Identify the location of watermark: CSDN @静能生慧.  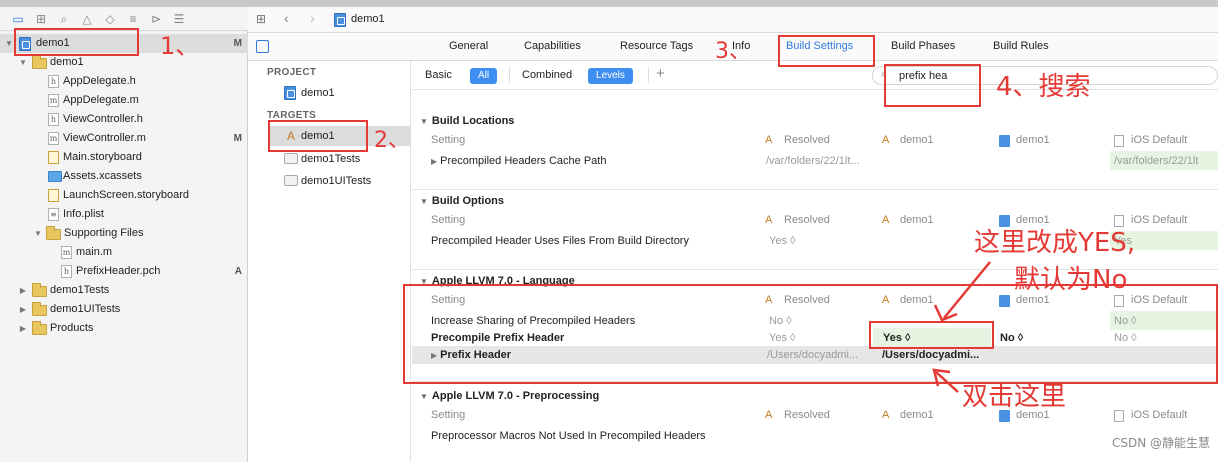
(1160, 443).